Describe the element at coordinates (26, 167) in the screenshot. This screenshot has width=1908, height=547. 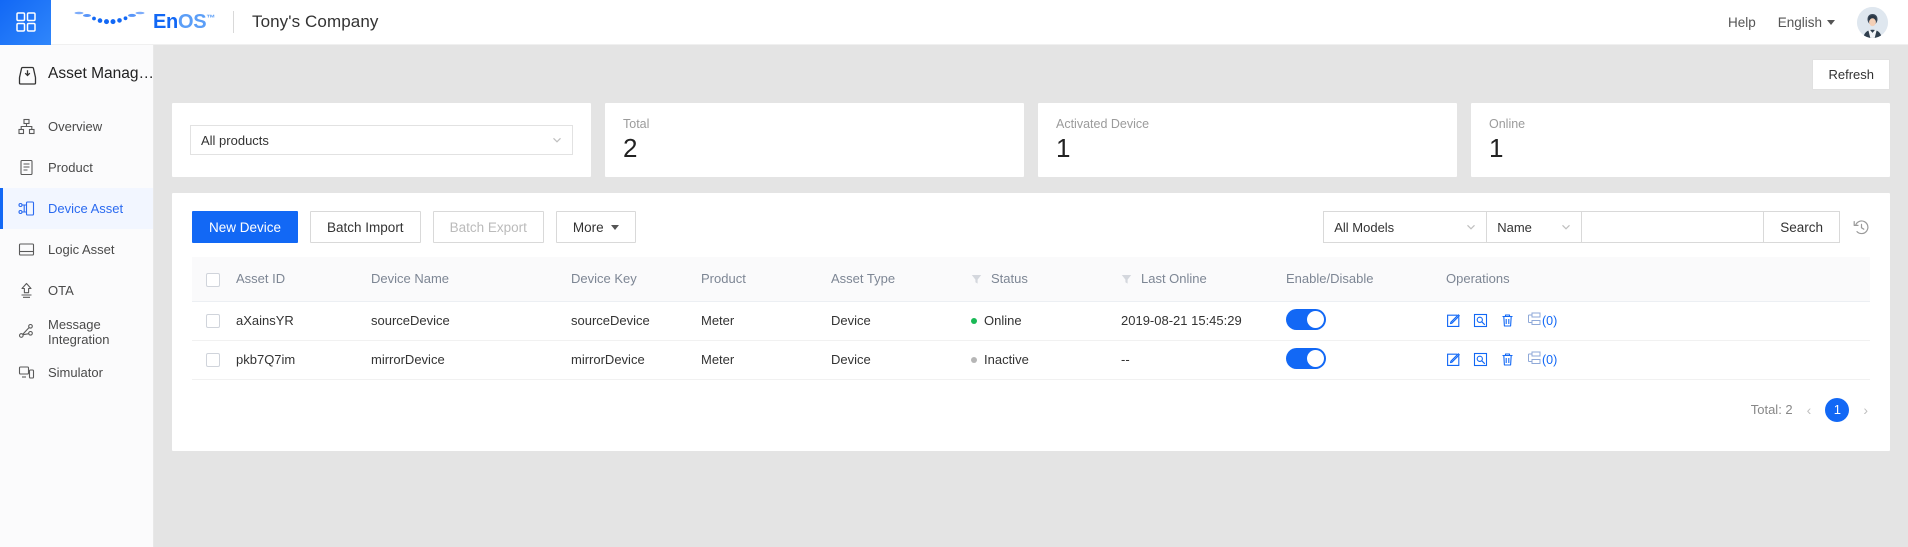
I see `product-icon` at that location.